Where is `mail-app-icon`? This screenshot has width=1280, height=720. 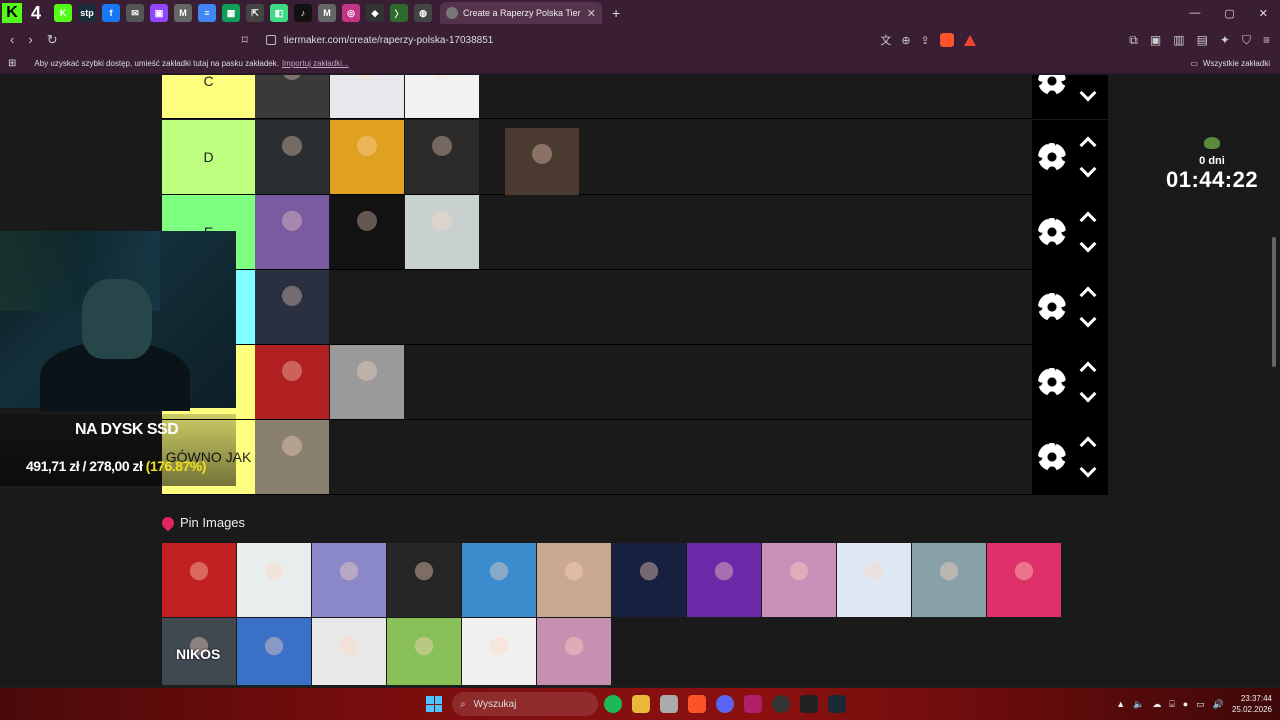 mail-app-icon is located at coordinates (809, 704).